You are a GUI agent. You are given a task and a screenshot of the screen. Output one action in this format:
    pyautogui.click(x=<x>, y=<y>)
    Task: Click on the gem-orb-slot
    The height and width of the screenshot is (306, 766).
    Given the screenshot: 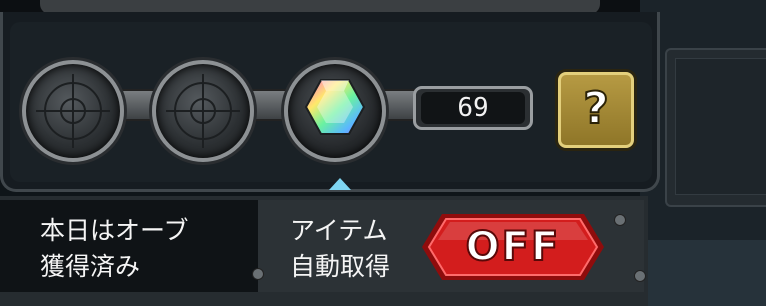 What is the action you would take?
    pyautogui.click(x=335, y=111)
    